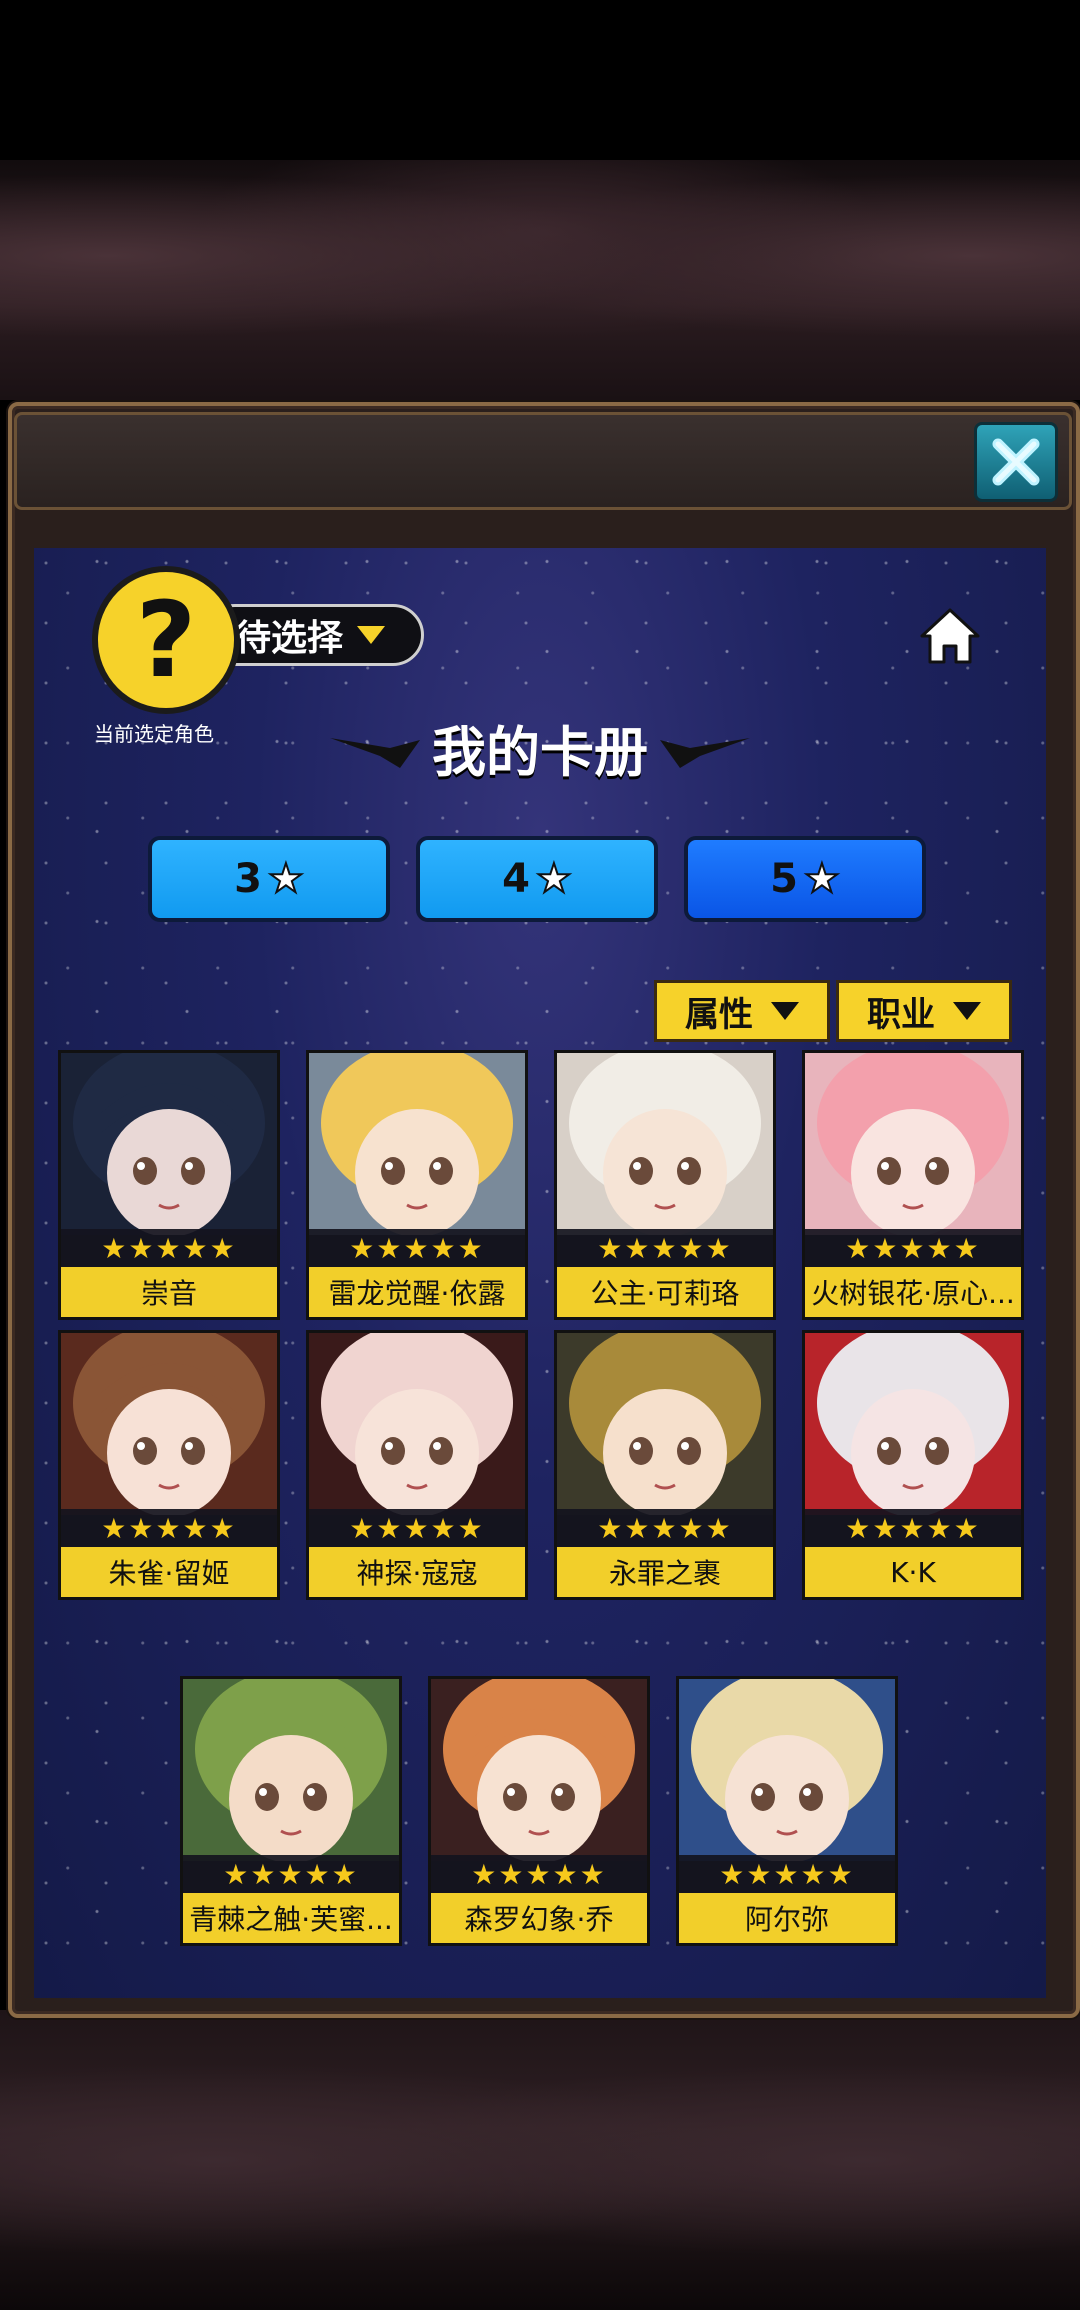  Describe the element at coordinates (289, 638) in the screenshot. I see `selected-status-label: 待选择` at that location.